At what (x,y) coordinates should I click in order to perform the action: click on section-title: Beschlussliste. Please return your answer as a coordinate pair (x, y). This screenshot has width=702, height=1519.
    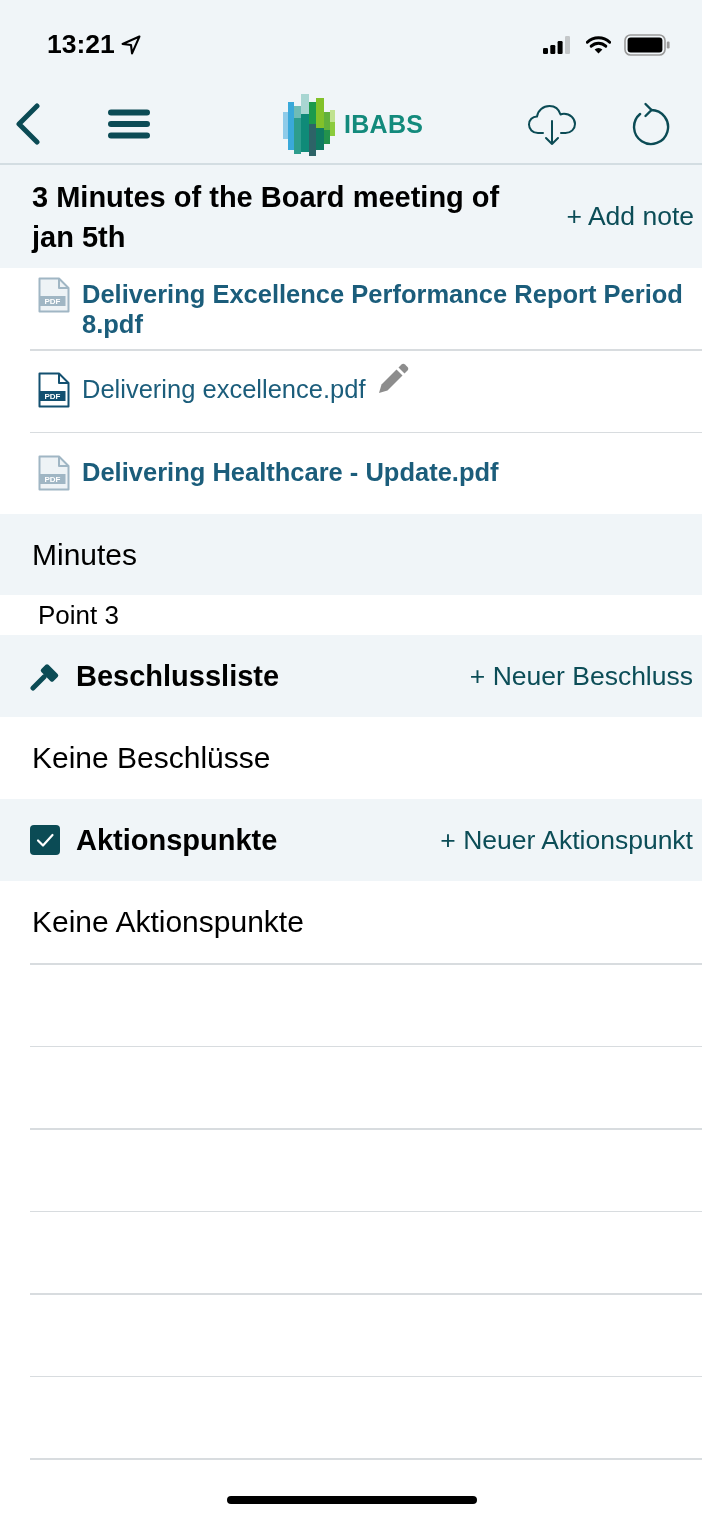
    Looking at the image, I should click on (178, 676).